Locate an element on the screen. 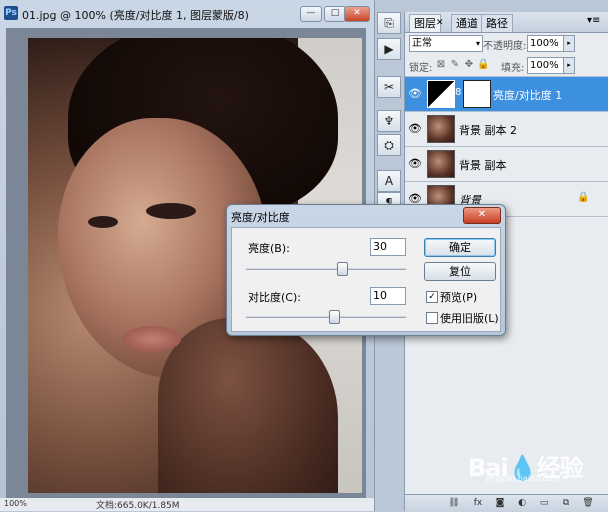 The width and height of the screenshot is (608, 512). dialog-title: 亮度/对比度 is located at coordinates (260, 217).